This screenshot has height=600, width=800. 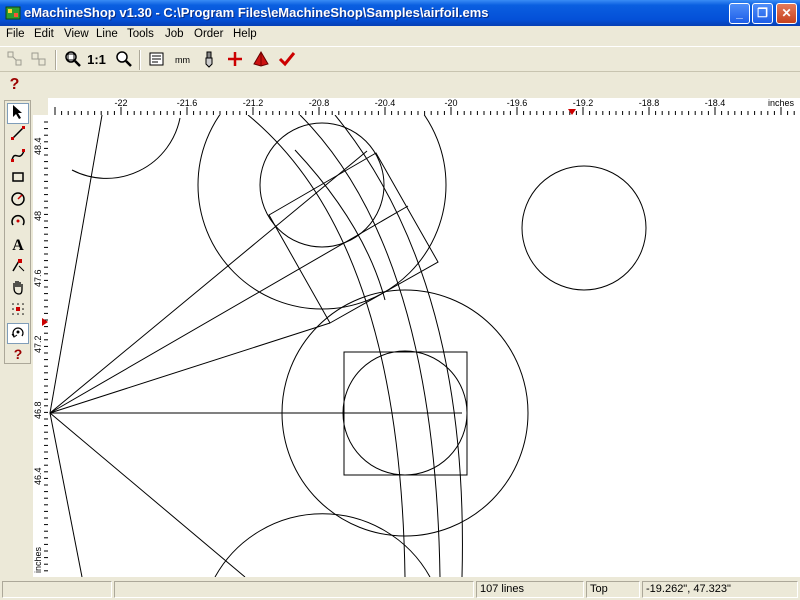 I want to click on close-icon: ✕, so click(x=786, y=13).